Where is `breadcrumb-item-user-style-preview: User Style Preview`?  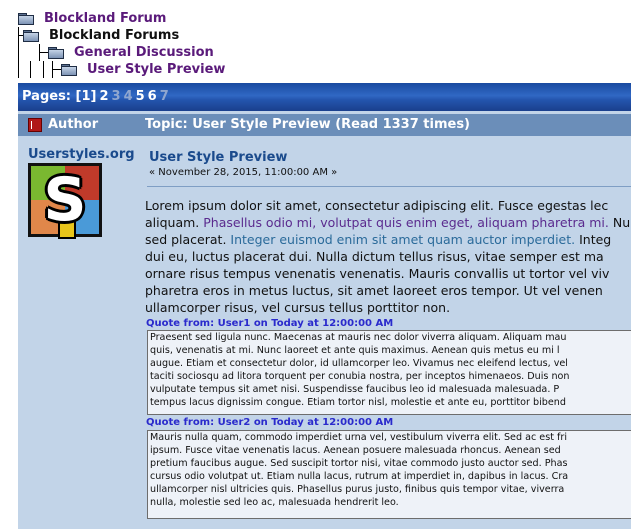 breadcrumb-item-user-style-preview: User Style Preview is located at coordinates (121, 69).